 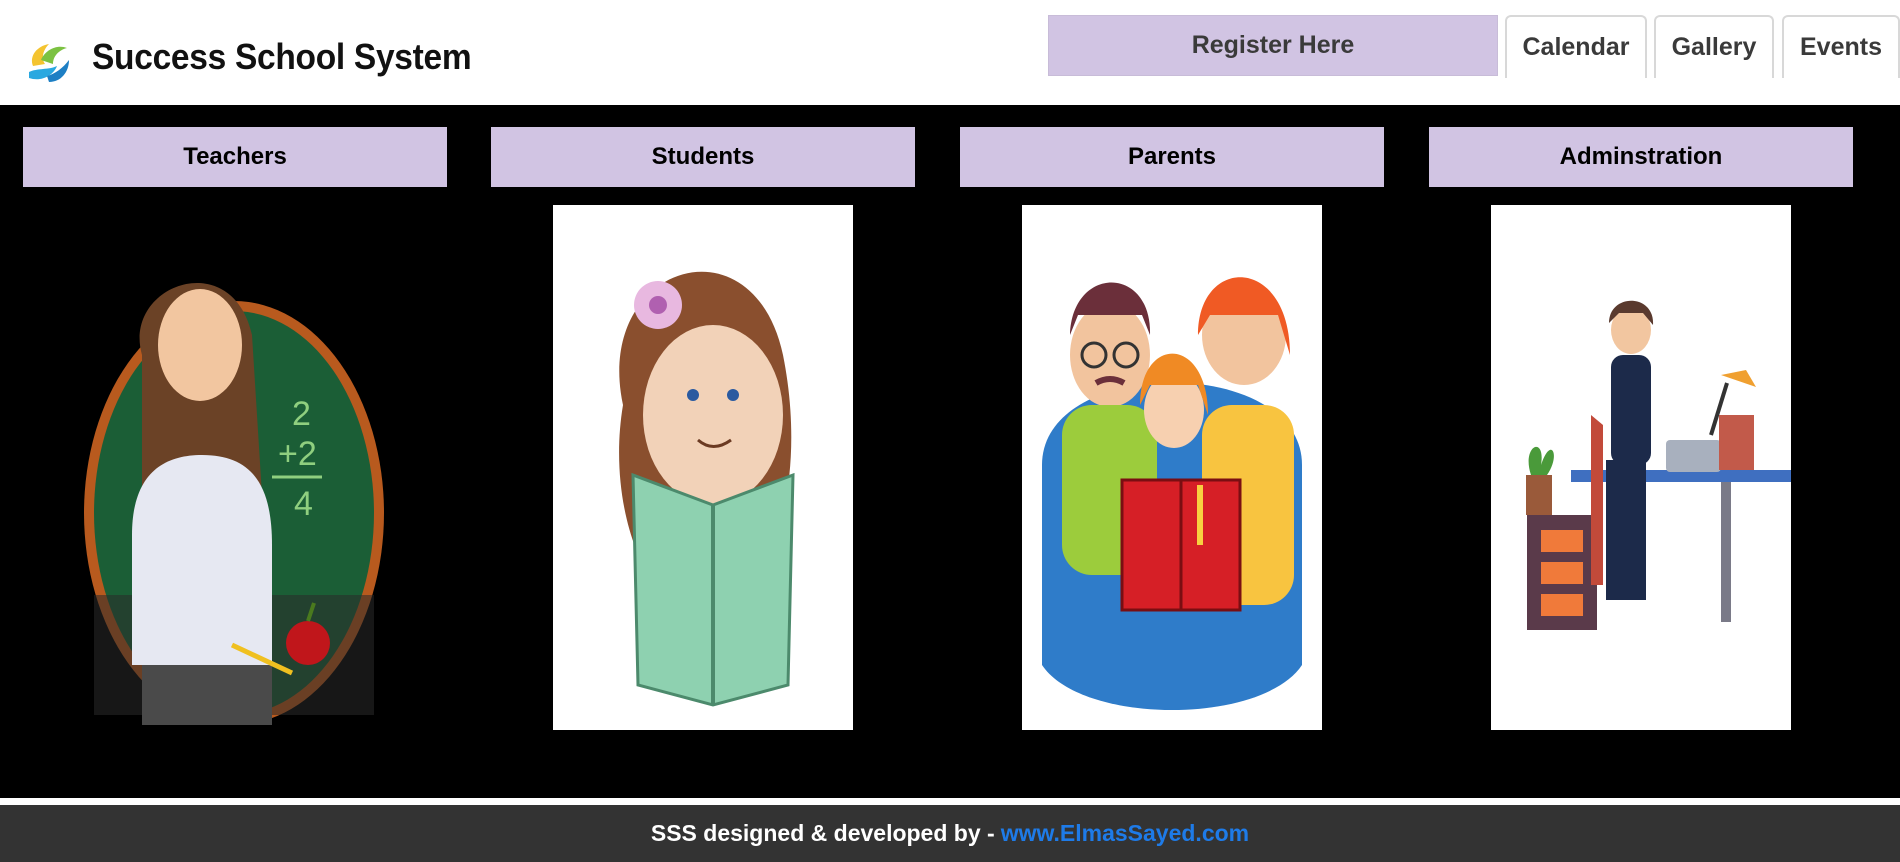 I want to click on adminstration-button: Adminstration, so click(x=1641, y=157).